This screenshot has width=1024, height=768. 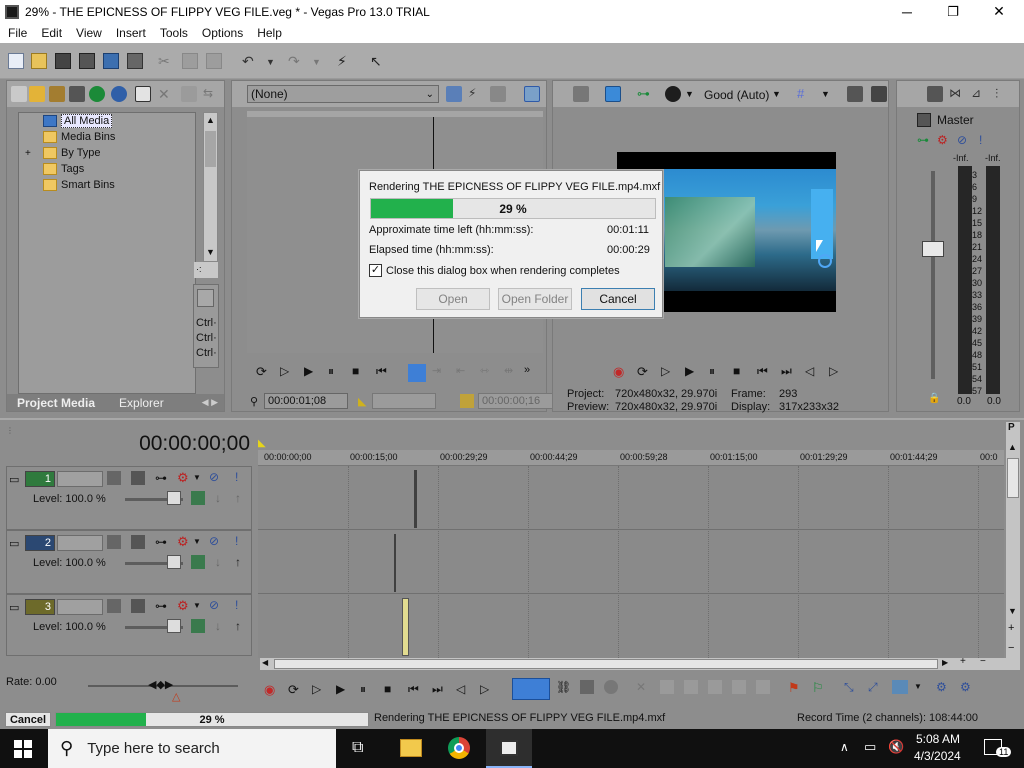 What do you see at coordinates (953, 11) in the screenshot?
I see `maximize-button: ❐` at bounding box center [953, 11].